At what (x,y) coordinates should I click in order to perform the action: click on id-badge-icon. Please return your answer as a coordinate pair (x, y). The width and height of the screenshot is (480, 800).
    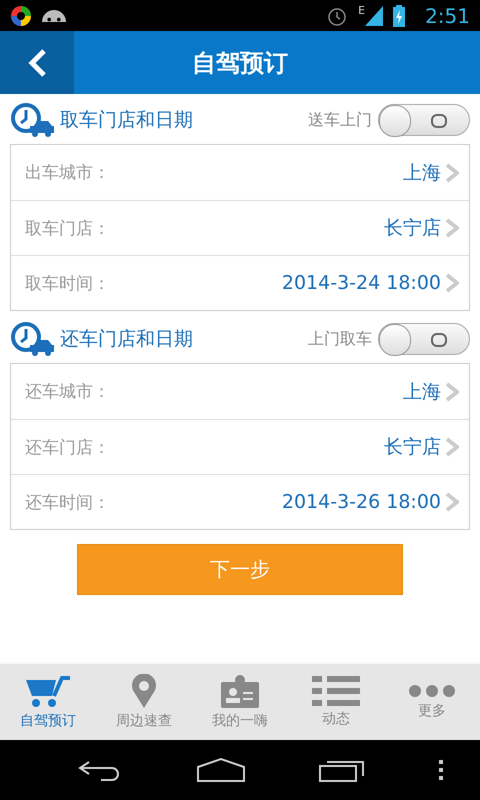
    Looking at the image, I should click on (240, 691).